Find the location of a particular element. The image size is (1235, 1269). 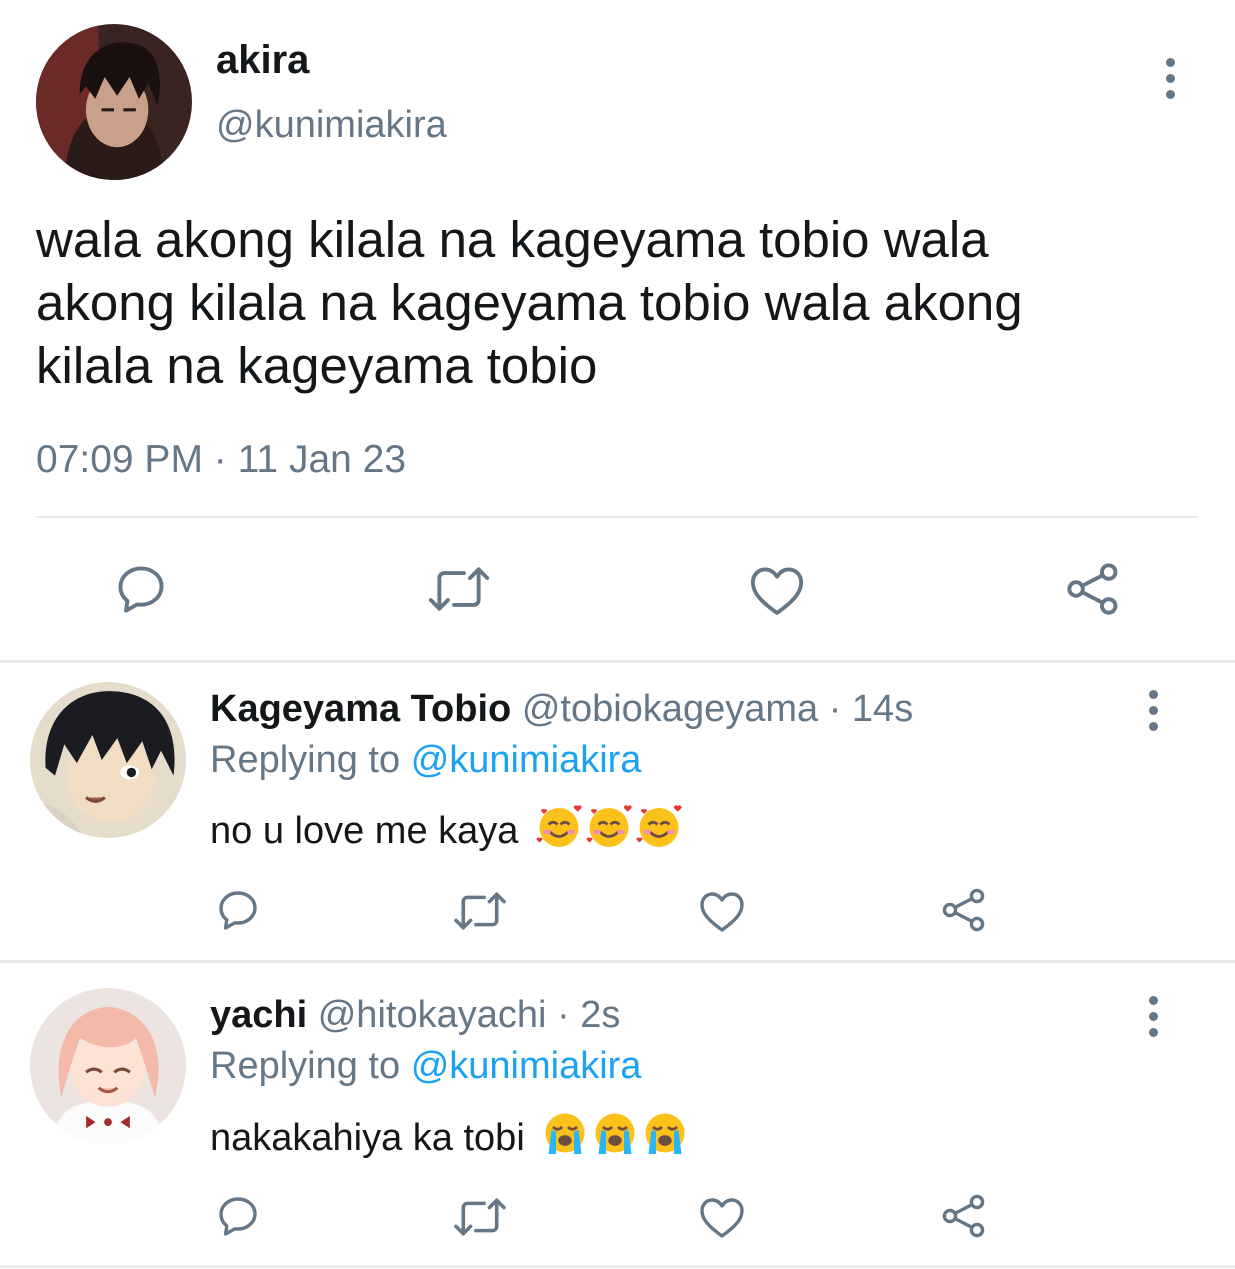

reply-2-replying-prefix: Replying to is located at coordinates (305, 1066).